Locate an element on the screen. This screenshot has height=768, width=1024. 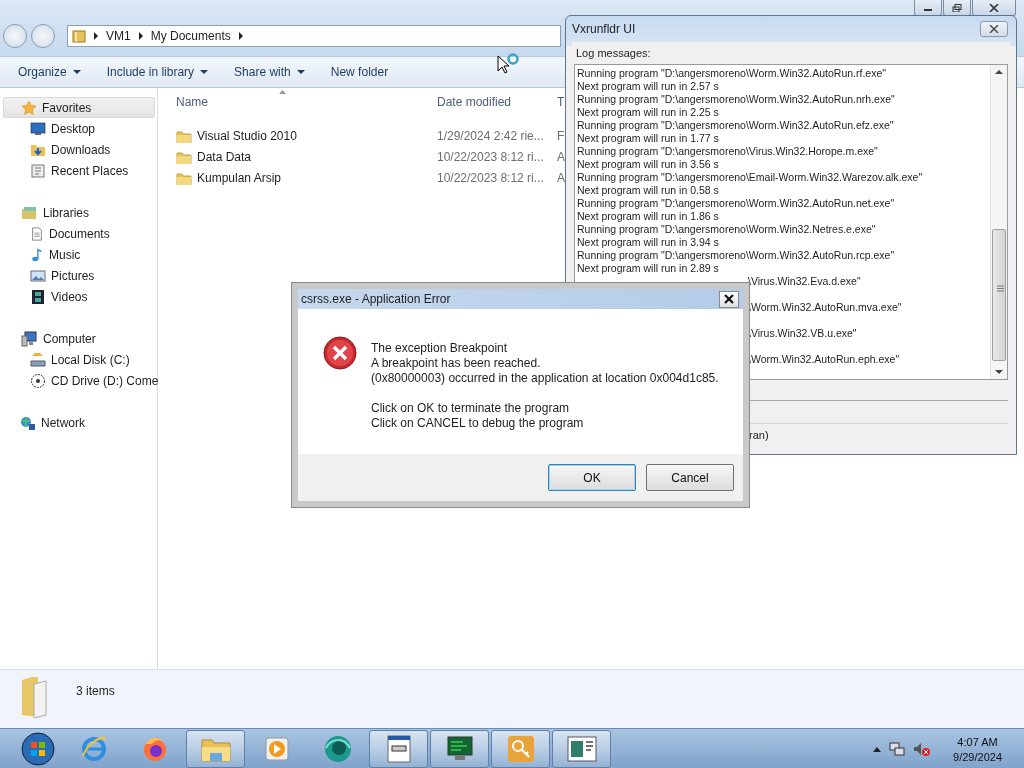
log-line: Next program will run in 3.94 s is located at coordinates (648, 242).